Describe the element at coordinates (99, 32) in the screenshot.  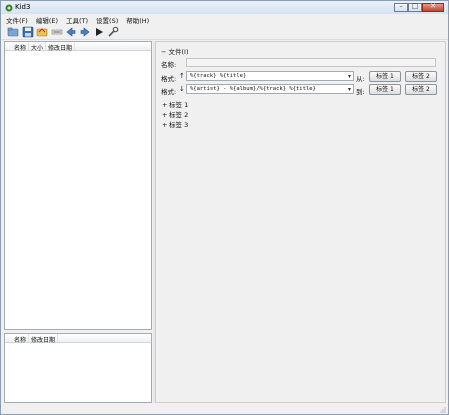
I see `play-icon` at that location.